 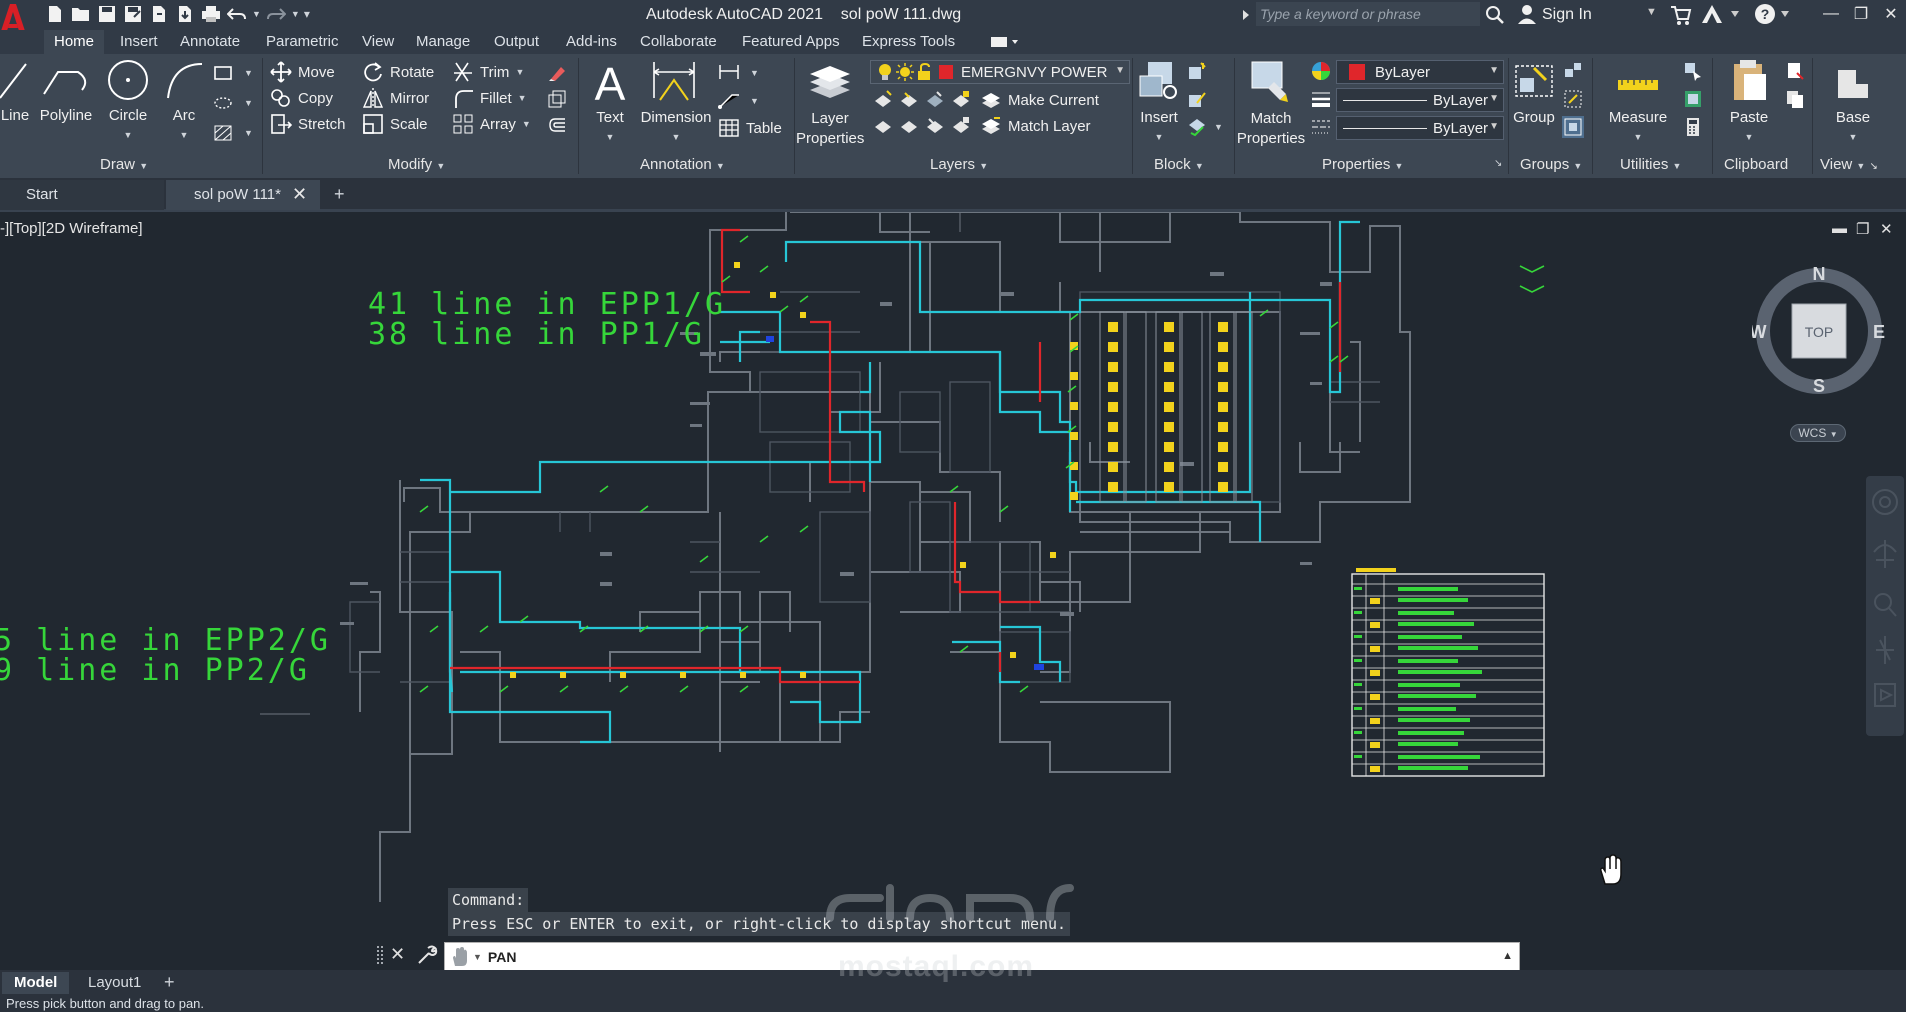 I want to click on tab-express-tools: Express Tools, so click(x=908, y=42).